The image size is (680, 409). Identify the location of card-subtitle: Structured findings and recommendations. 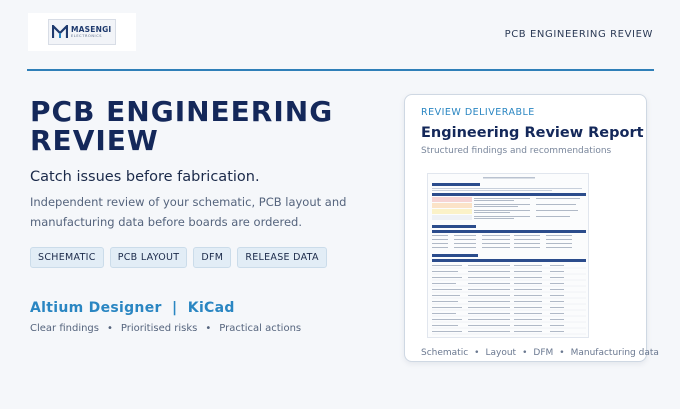
(516, 151).